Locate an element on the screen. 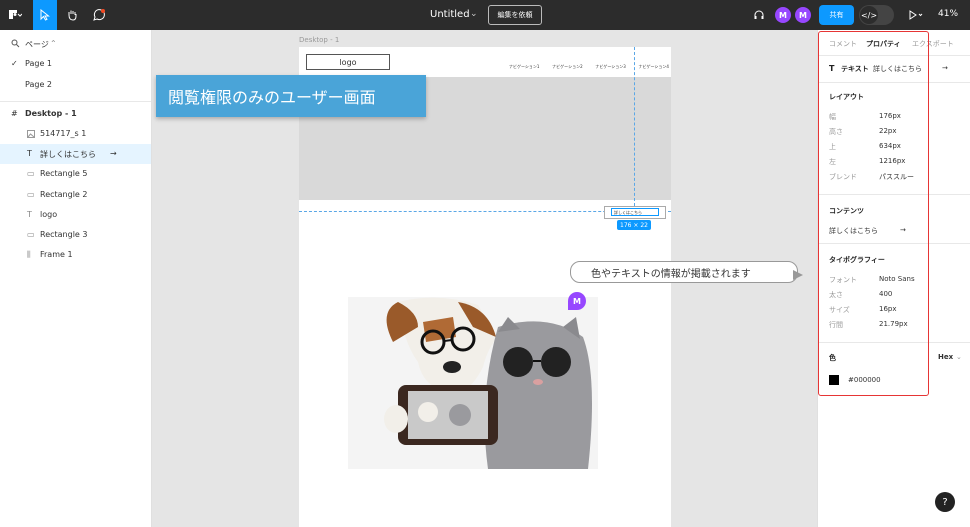 The image size is (970, 527). nav-item: ナビゲーション1 is located at coordinates (524, 67).